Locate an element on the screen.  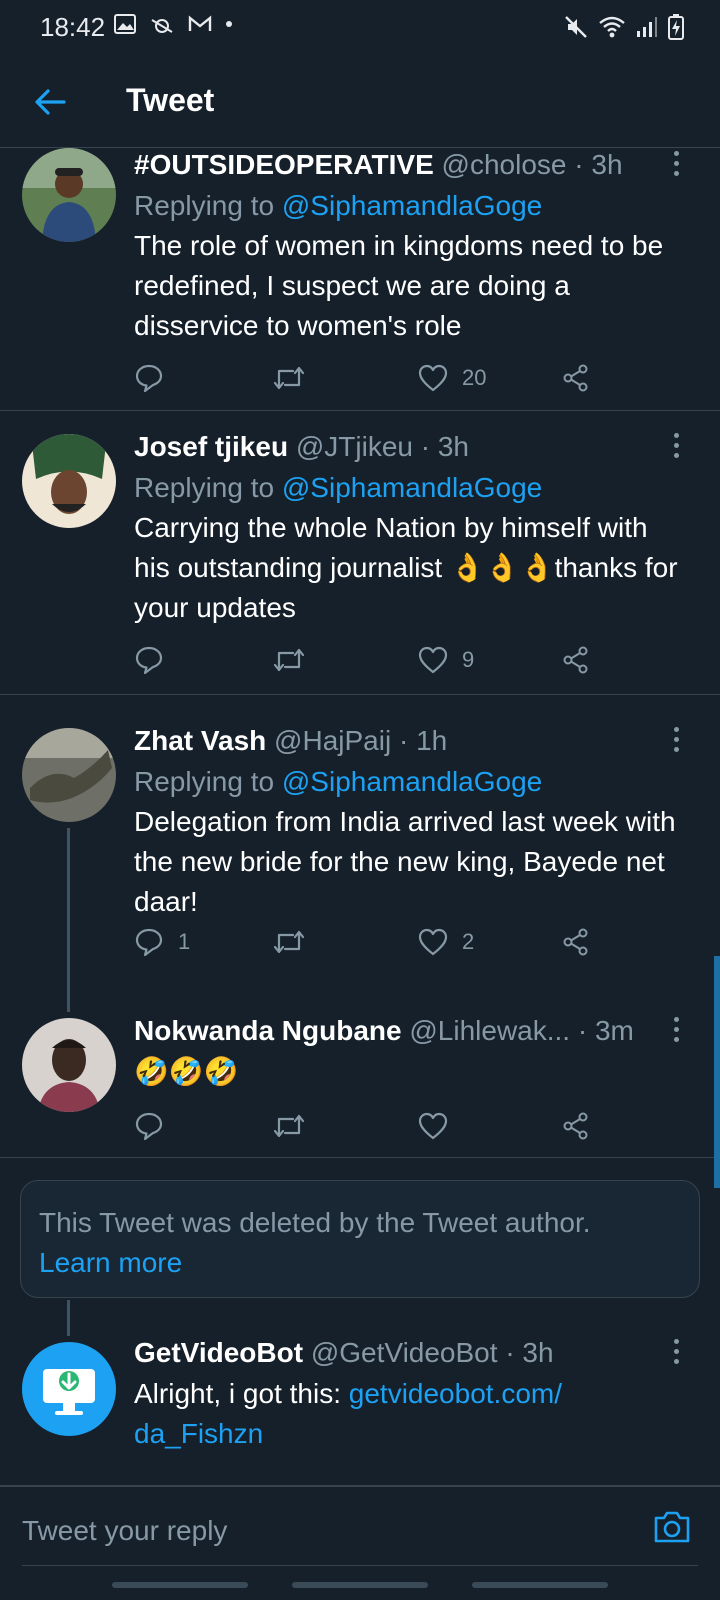
like-button is located at coordinates (433, 1126).